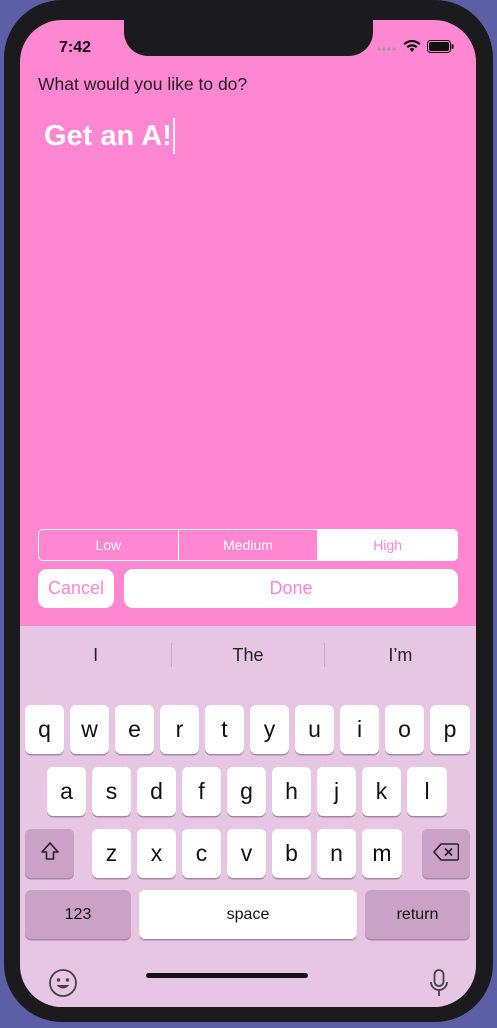 The width and height of the screenshot is (497, 1028). Describe the element at coordinates (224, 729) in the screenshot. I see `key-t: t` at that location.